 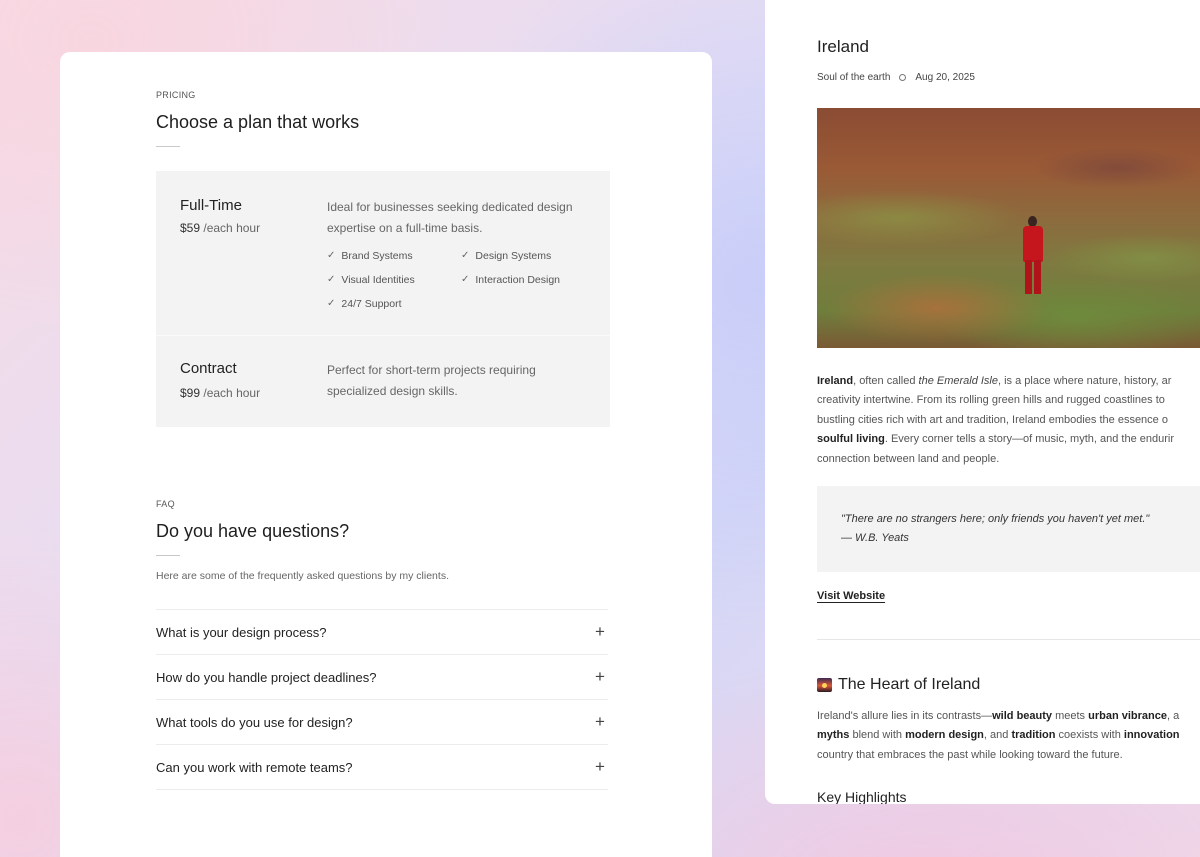 I want to click on faq-question: What is your design process?, so click(x=241, y=632).